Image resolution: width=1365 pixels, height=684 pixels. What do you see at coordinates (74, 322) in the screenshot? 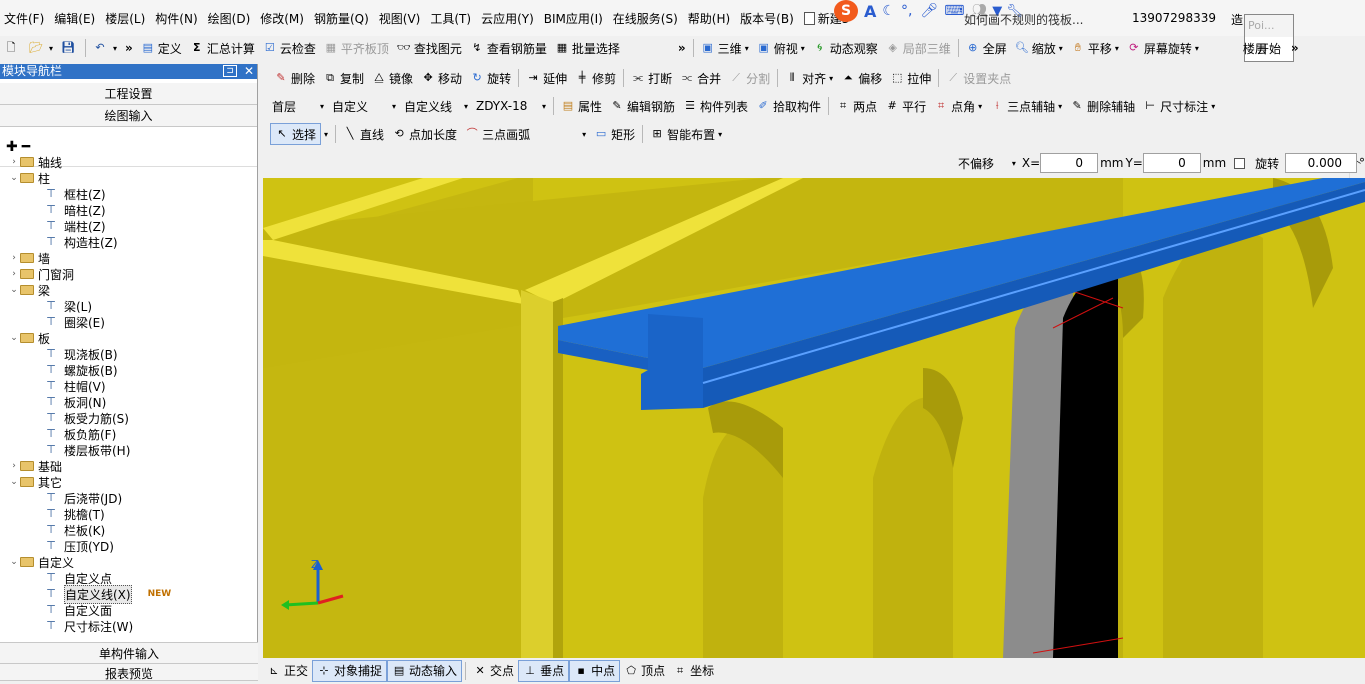
I see `tree-item: ⊤ 圈梁(E)` at bounding box center [74, 322].